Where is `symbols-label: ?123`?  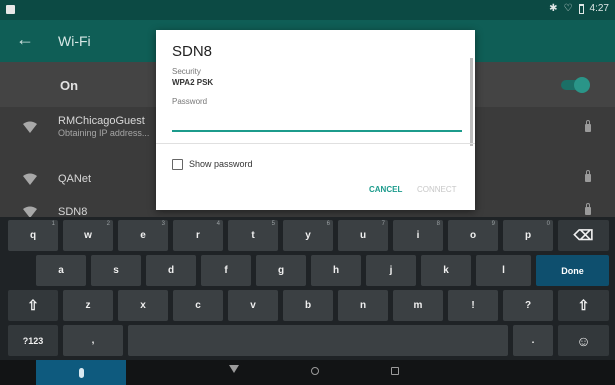
symbols-label: ?123 is located at coordinates (33, 340).